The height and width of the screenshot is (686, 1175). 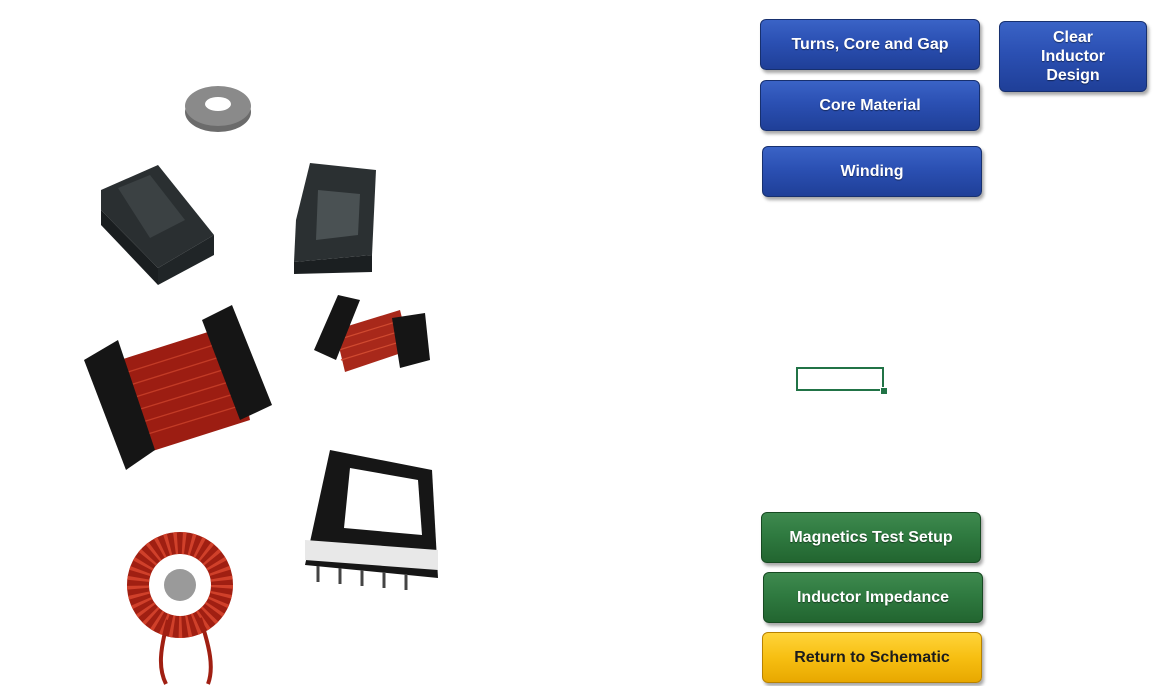 I want to click on e-core-left-icon, so click(x=157, y=225).